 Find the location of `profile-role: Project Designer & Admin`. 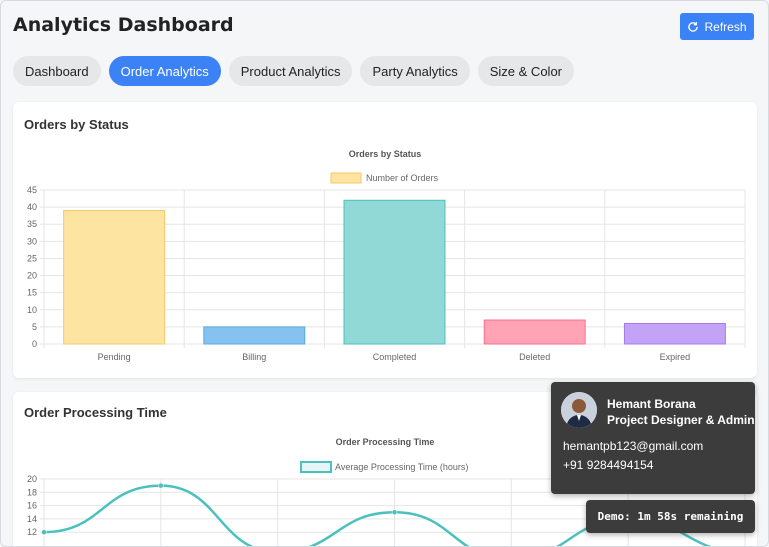

profile-role: Project Designer & Admin is located at coordinates (681, 420).